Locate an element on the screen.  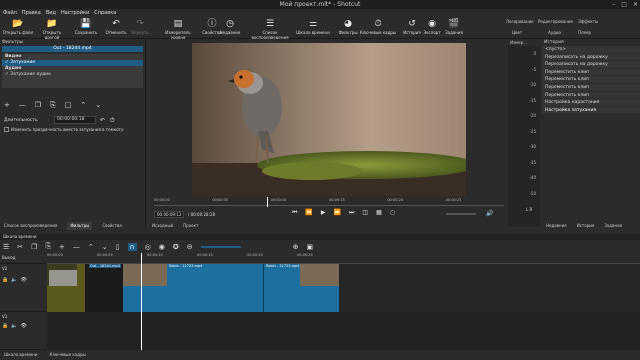
menu-help: Справка is located at coordinates (105, 13).